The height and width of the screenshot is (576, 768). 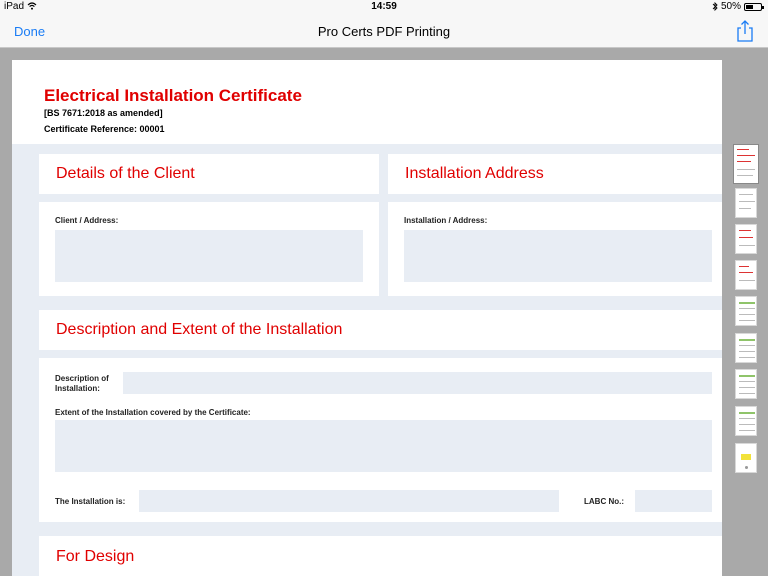 What do you see at coordinates (104, 129) in the screenshot?
I see `certificate-reference: Certificate Reference: 00001` at bounding box center [104, 129].